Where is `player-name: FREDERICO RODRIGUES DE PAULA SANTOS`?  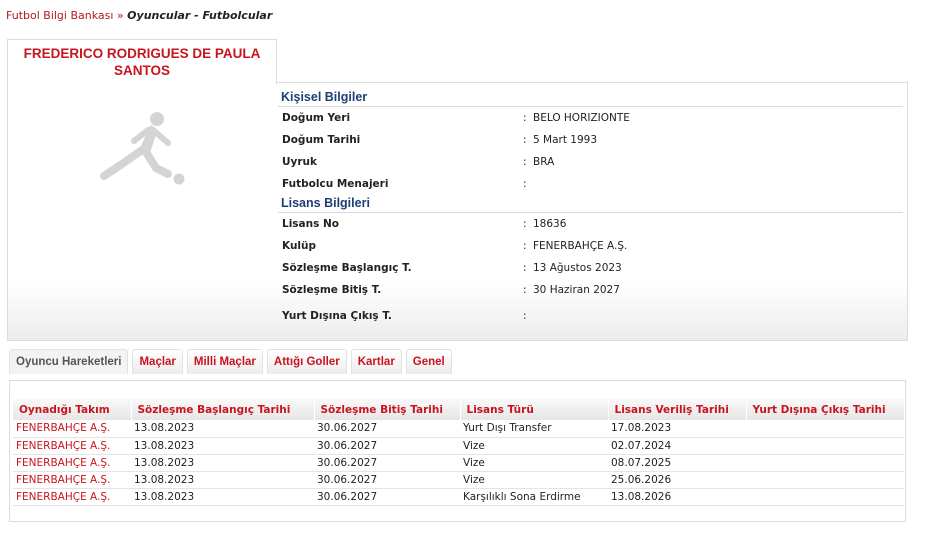
player-name: FREDERICO RODRIGUES DE PAULA SANTOS is located at coordinates (142, 59).